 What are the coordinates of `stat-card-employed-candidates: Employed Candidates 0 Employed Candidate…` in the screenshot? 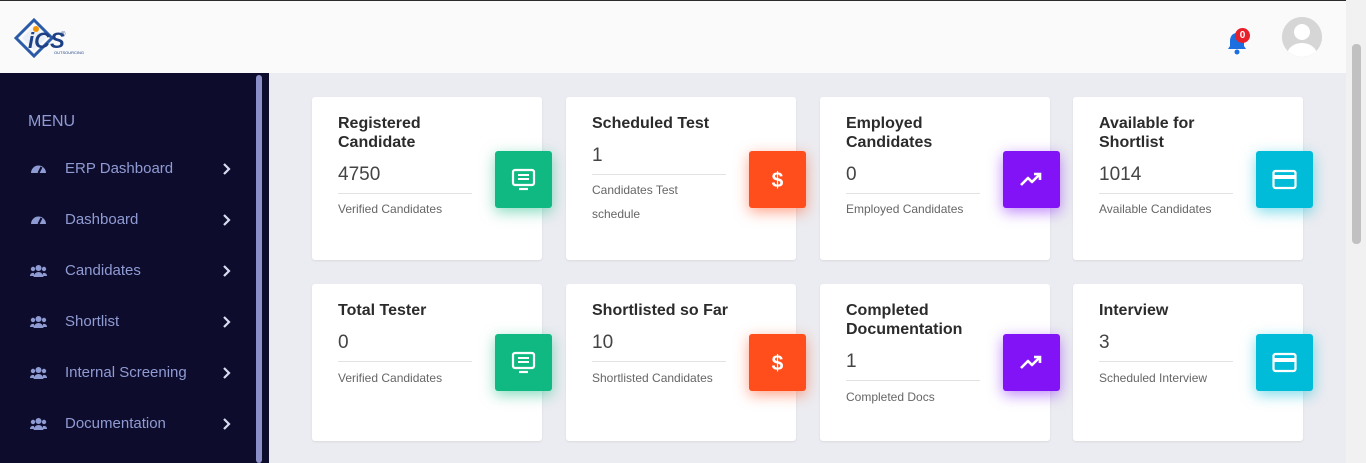 It's located at (940, 178).